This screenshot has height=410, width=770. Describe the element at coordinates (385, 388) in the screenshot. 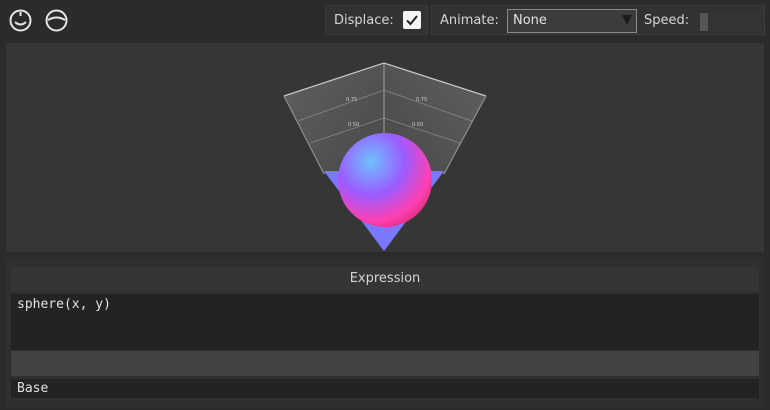

I see `base-row: Base` at that location.